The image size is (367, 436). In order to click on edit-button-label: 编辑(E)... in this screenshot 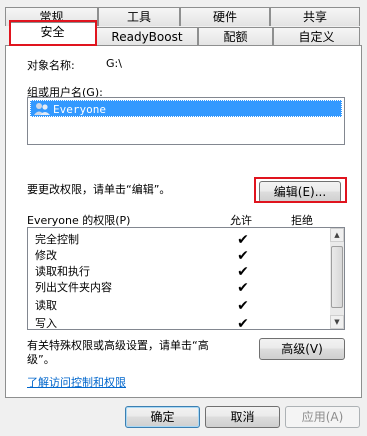, I will do `click(300, 192)`.